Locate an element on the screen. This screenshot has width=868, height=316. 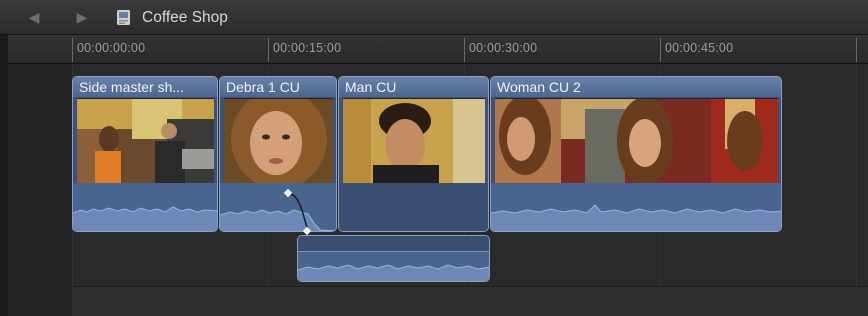
project-title: Coffee Shop is located at coordinates (185, 17).